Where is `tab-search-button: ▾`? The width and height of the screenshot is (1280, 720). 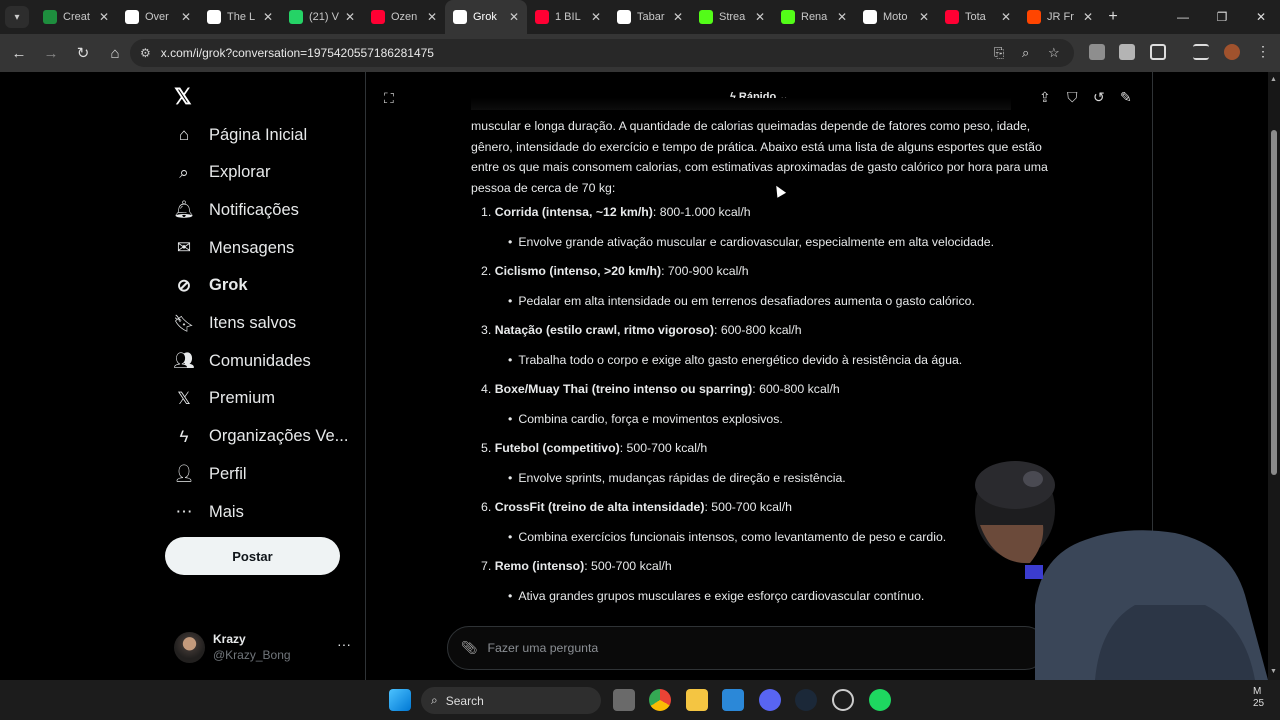
tab-search-button: ▾ is located at coordinates (17, 17).